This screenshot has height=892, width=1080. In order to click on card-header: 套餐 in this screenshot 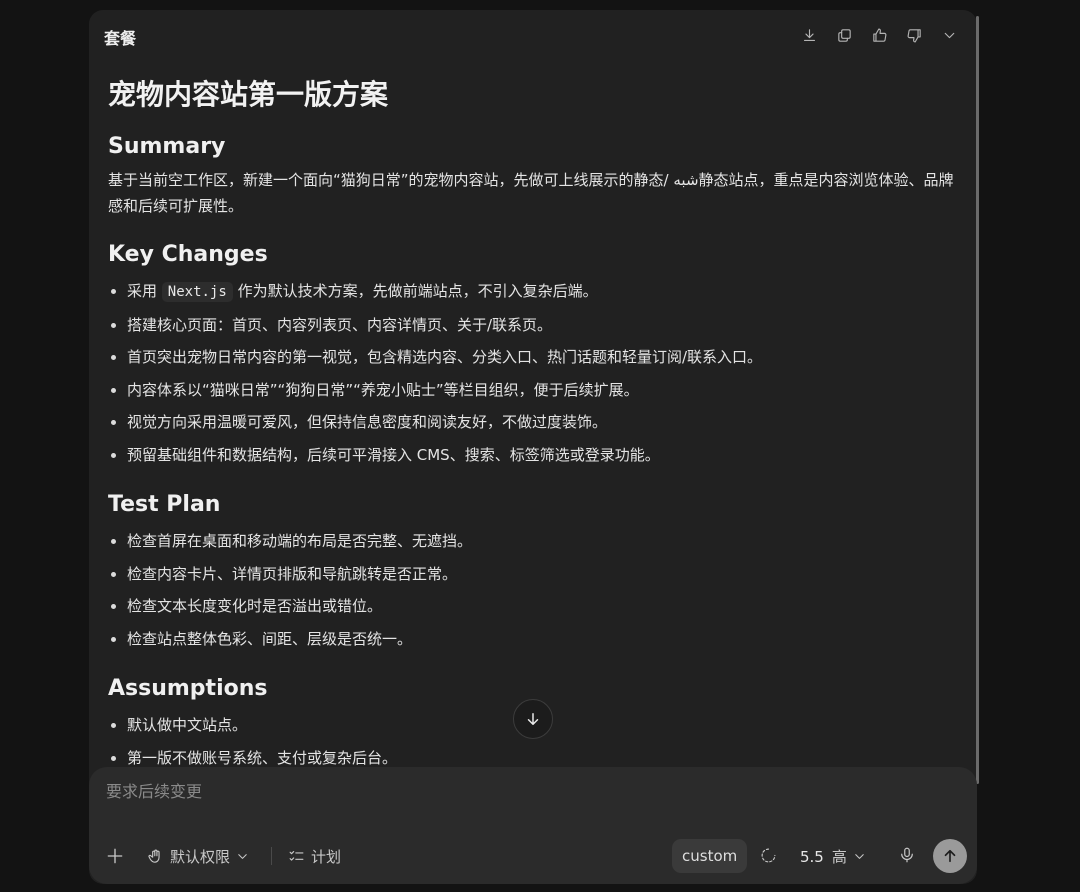, I will do `click(533, 35)`.